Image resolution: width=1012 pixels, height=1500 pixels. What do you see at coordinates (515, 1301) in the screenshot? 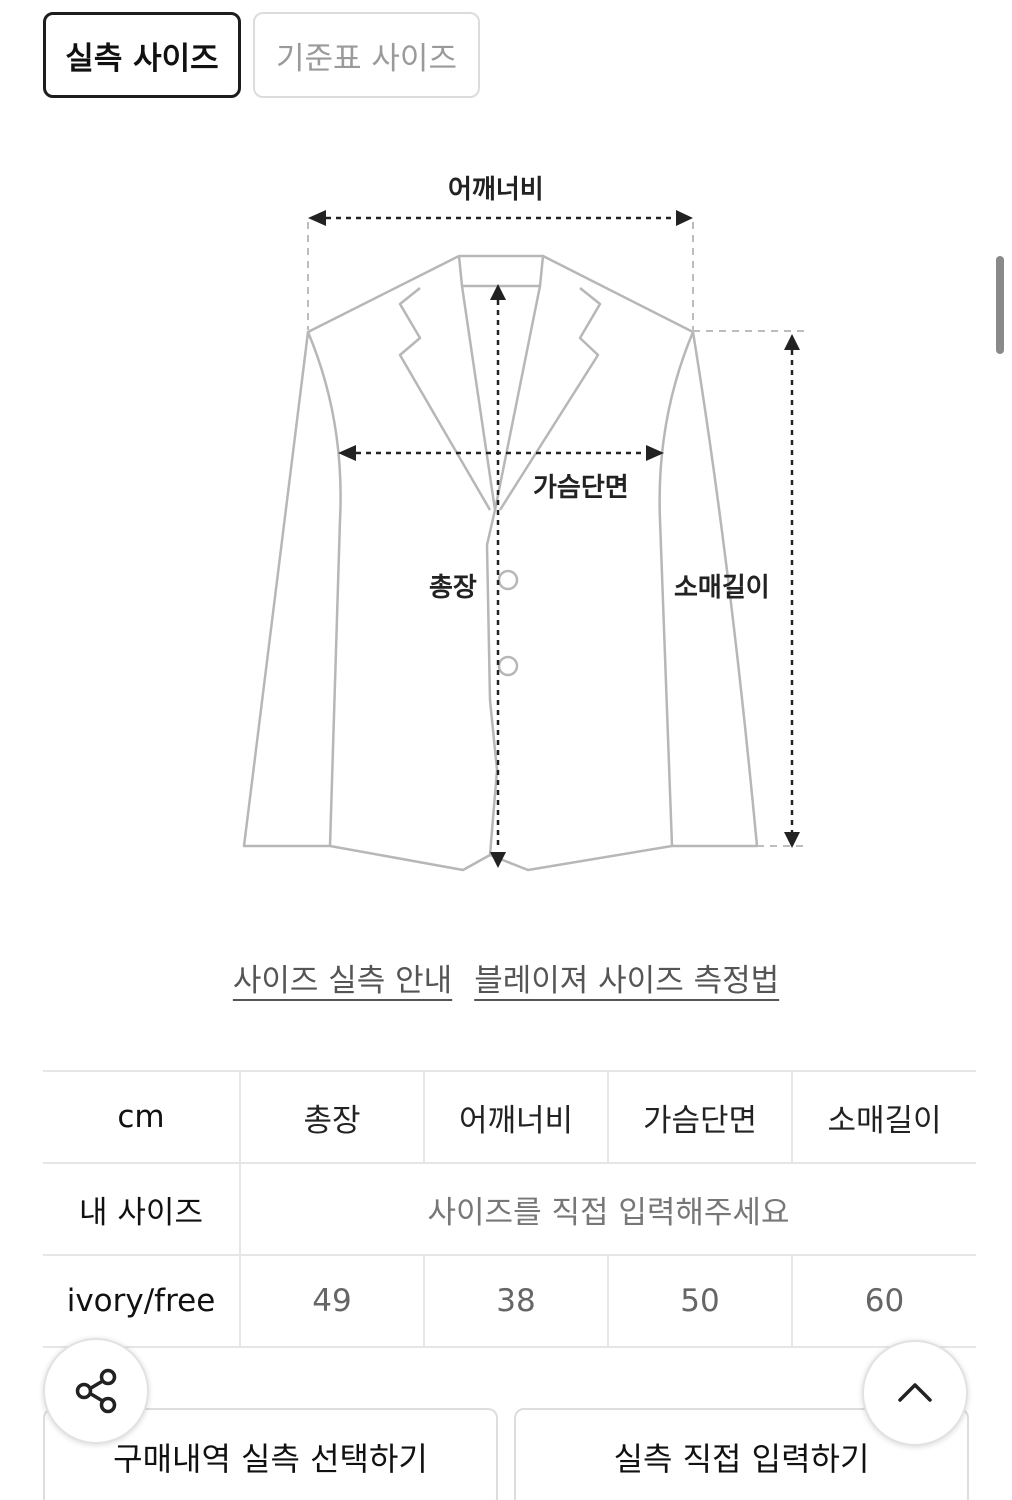
I see `table-cell: 38` at bounding box center [515, 1301].